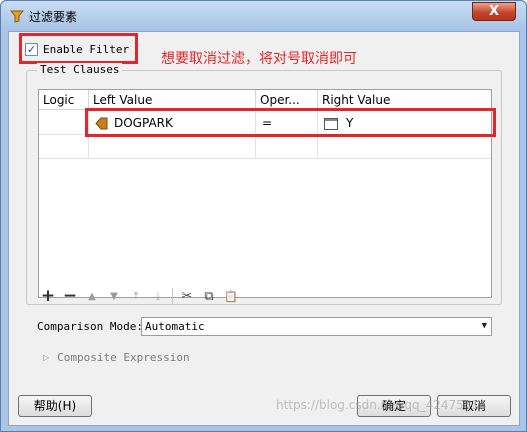 The height and width of the screenshot is (432, 527). I want to click on window-title: 过滤要素, so click(53, 17).